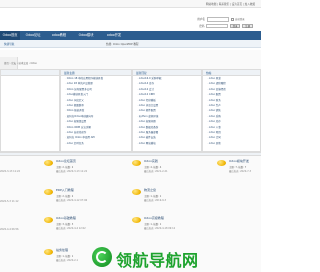 The height and width of the screenshot is (272, 320). I want to click on forum-last-post: 最后发表: 2020-4-4 12:02, so click(71, 228).